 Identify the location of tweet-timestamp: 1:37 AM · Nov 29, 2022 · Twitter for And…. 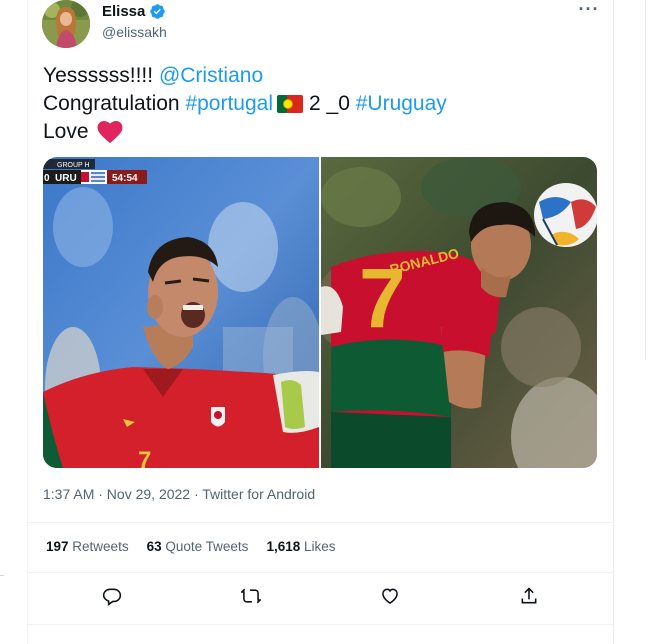
(179, 494).